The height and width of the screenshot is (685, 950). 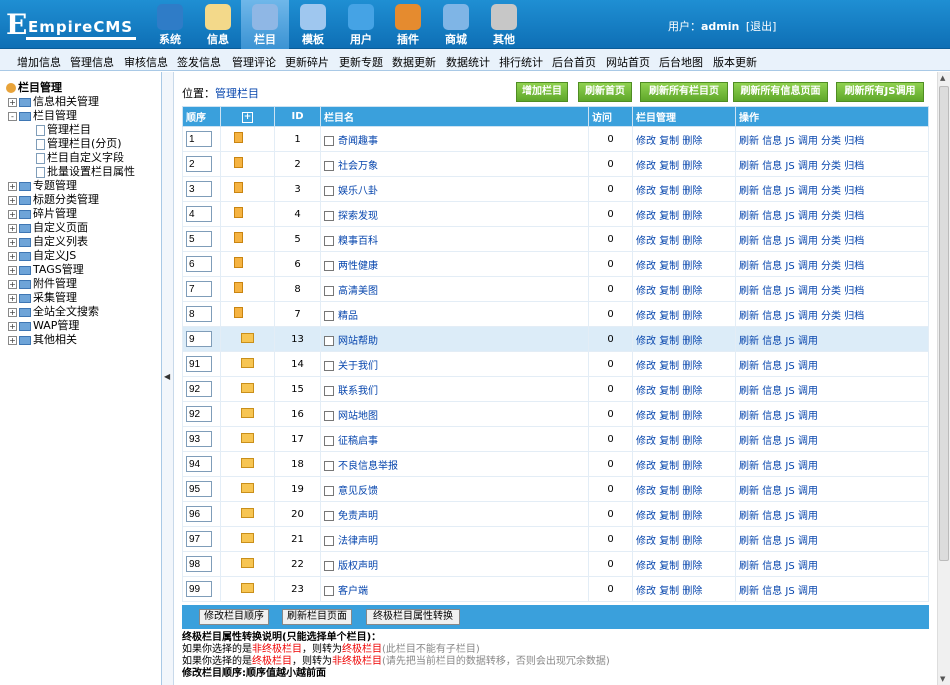 I want to click on menu-item: 更新碎片, so click(x=307, y=62).